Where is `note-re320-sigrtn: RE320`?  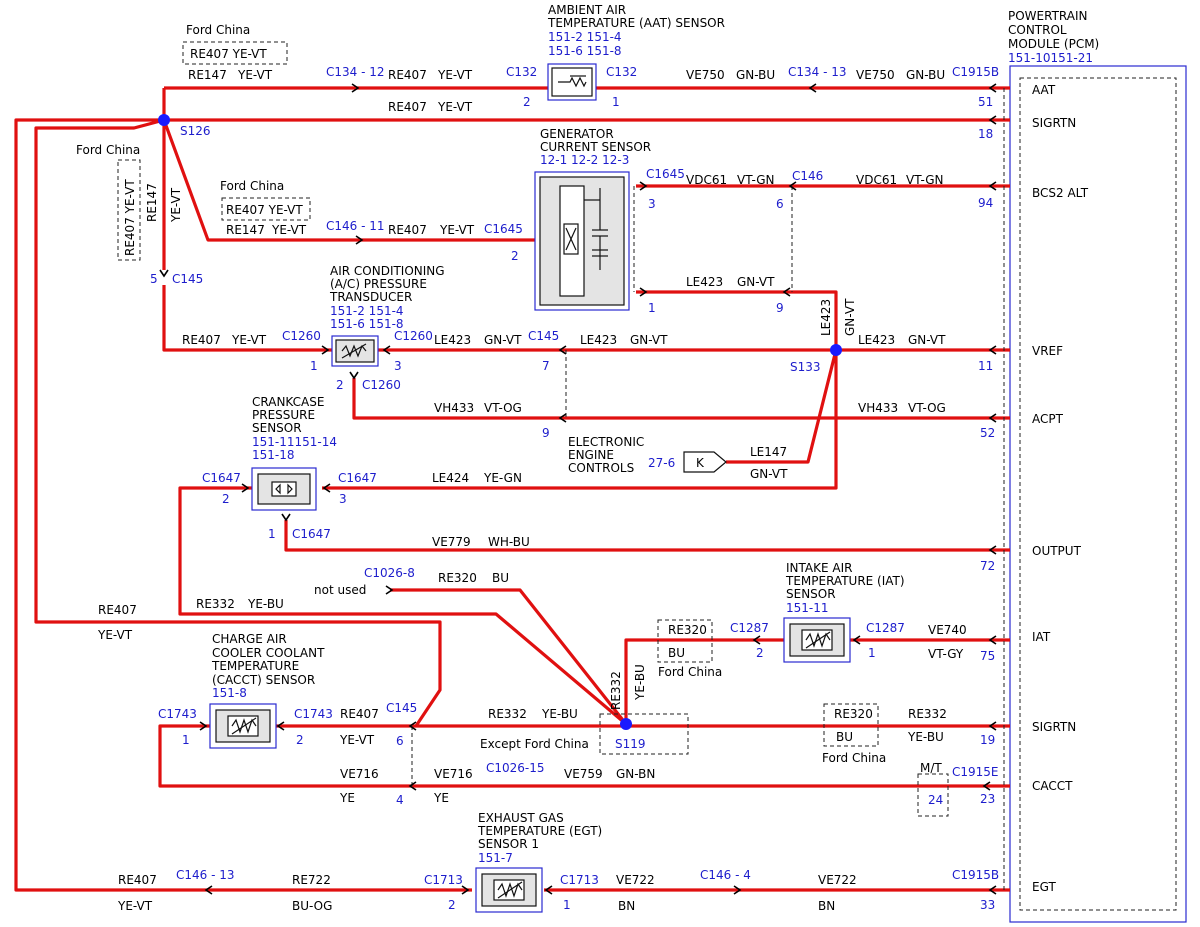 note-re320-sigrtn: RE320 is located at coordinates (853, 714).